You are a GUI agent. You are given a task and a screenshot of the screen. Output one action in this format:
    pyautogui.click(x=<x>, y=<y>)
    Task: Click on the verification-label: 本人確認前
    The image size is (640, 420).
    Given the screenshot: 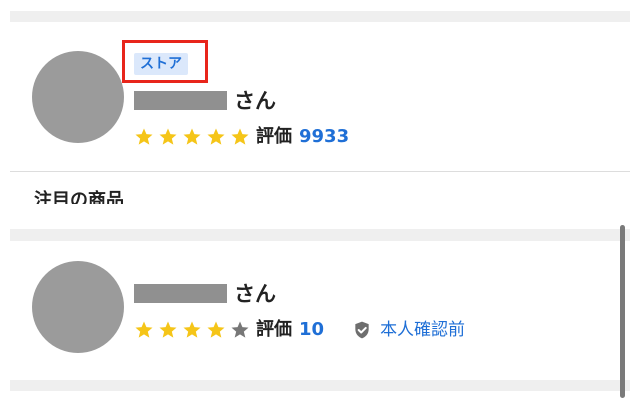 What is the action you would take?
    pyautogui.click(x=423, y=330)
    